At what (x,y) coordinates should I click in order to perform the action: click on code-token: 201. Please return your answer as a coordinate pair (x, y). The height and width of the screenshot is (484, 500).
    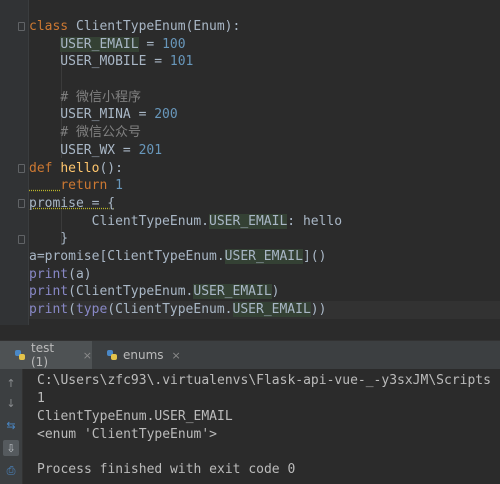
    Looking at the image, I should click on (150, 150).